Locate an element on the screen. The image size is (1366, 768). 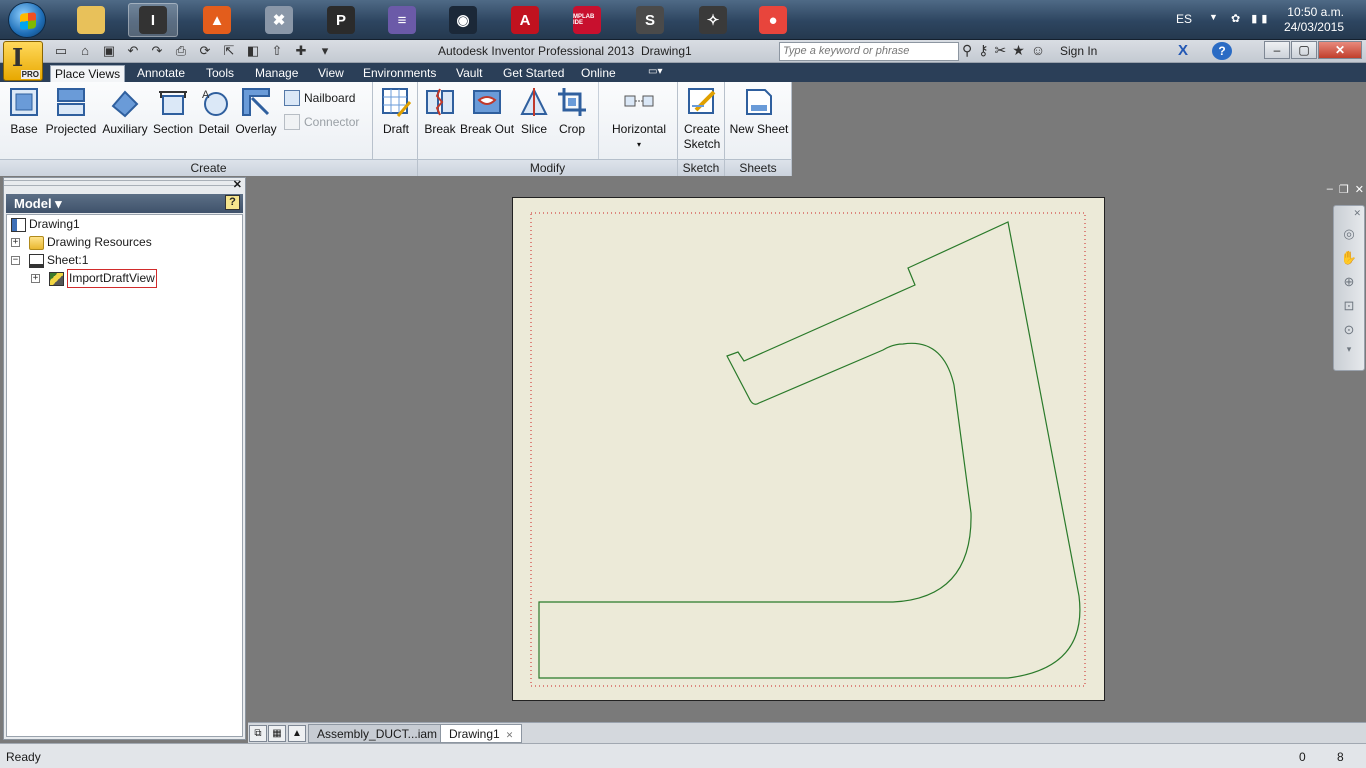
crop-button: Crop is located at coordinates (572, 111).